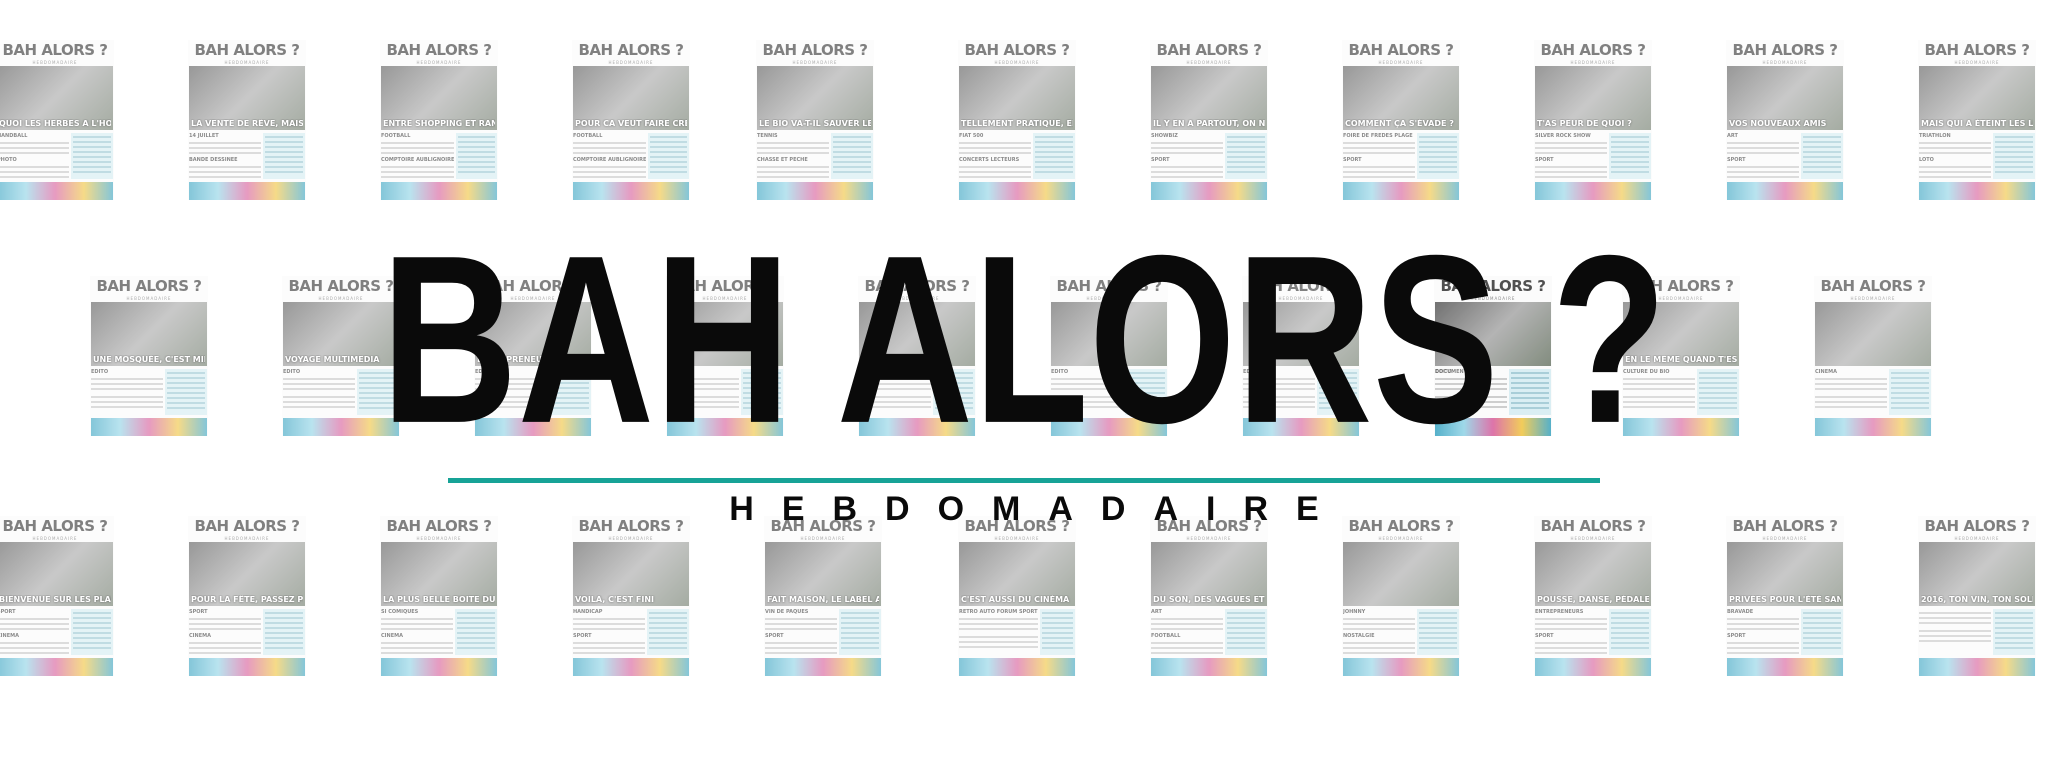 This screenshot has height=757, width=2048. I want to click on cover-photo: VOYAGE MULTIMEDIA, so click(341, 334).